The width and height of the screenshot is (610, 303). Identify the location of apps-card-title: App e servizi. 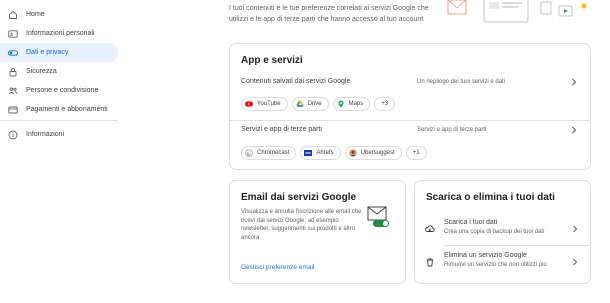
(272, 60).